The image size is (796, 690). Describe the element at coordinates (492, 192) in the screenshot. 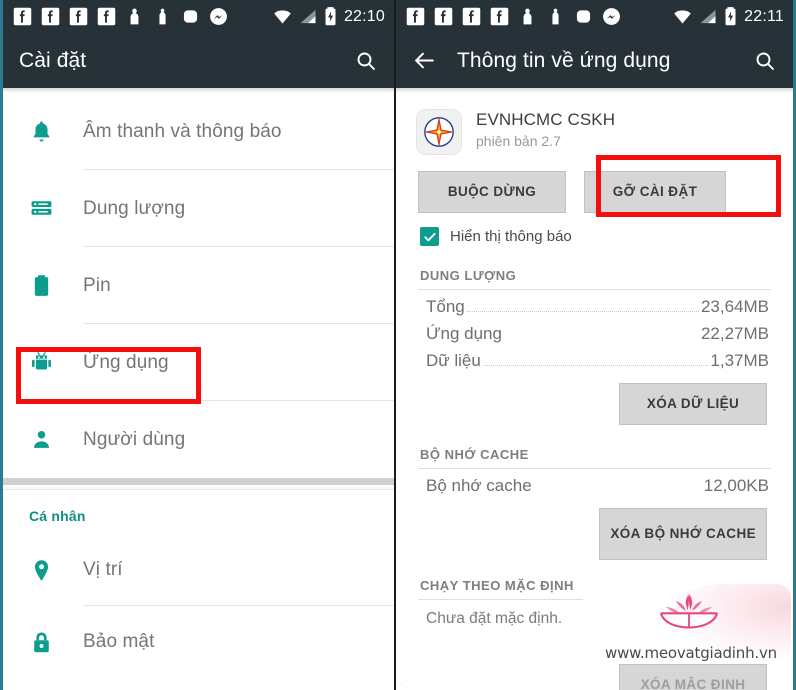

I see `force-stop-button: BUỘC DỪNG` at that location.